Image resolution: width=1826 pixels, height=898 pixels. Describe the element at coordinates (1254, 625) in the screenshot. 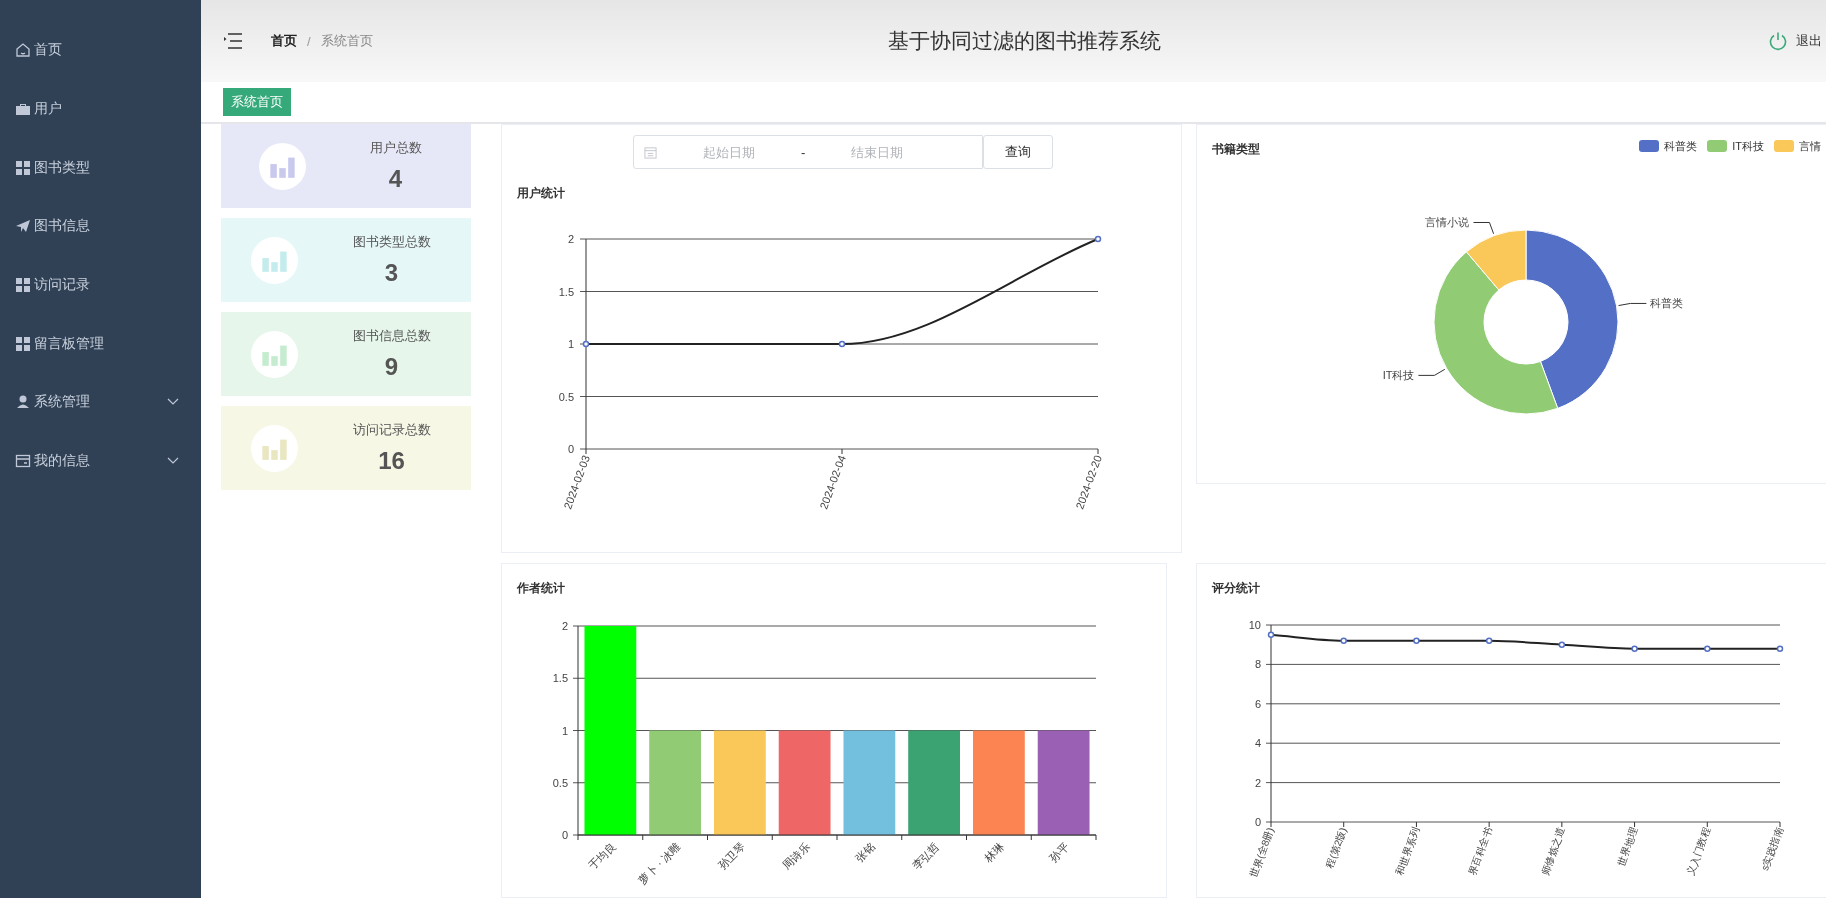

I see `axis-tick-label: 10` at that location.